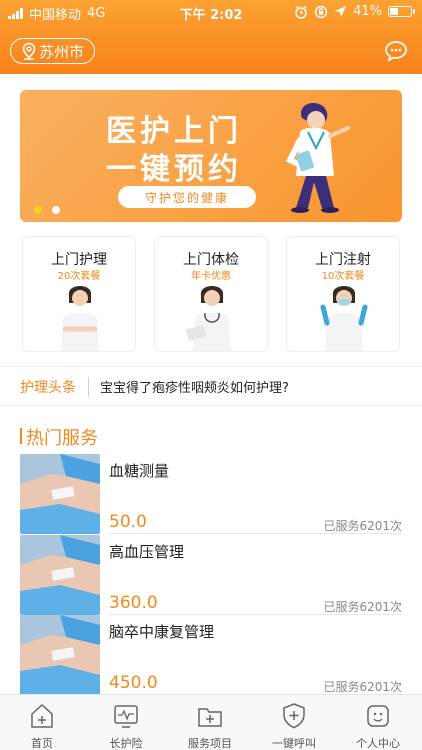 The width and height of the screenshot is (422, 750). I want to click on rotation-lock-icon, so click(321, 11).